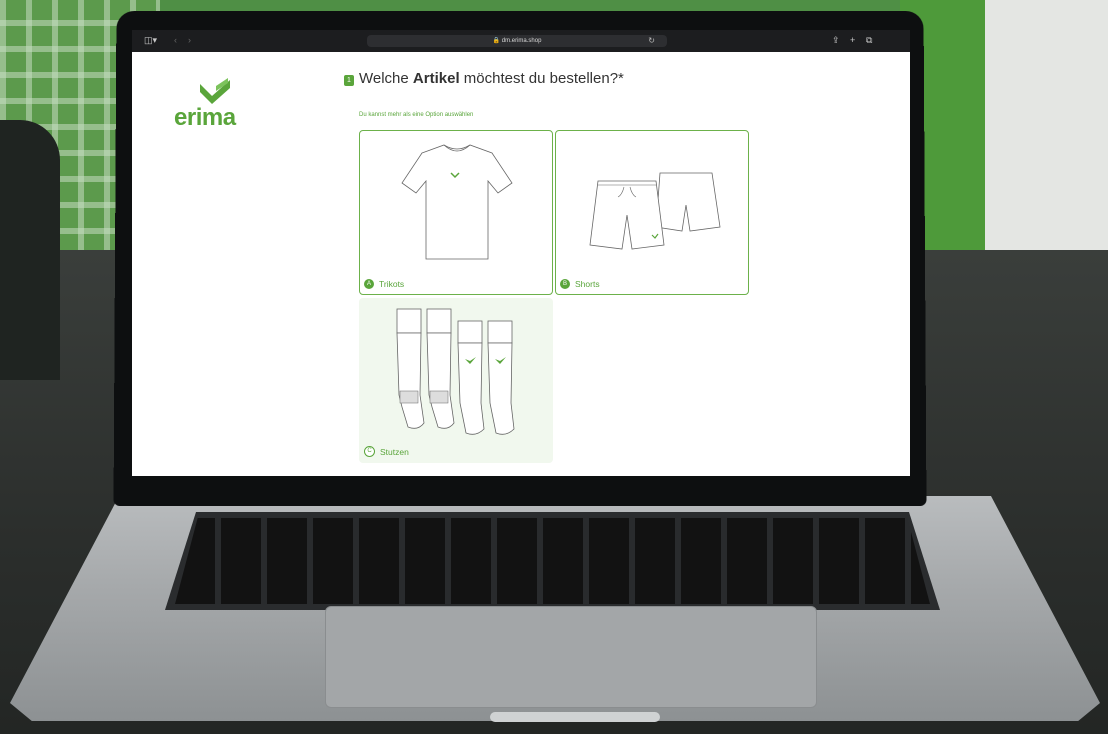 The width and height of the screenshot is (1108, 734). I want to click on forward-icon: ›, so click(189, 40).